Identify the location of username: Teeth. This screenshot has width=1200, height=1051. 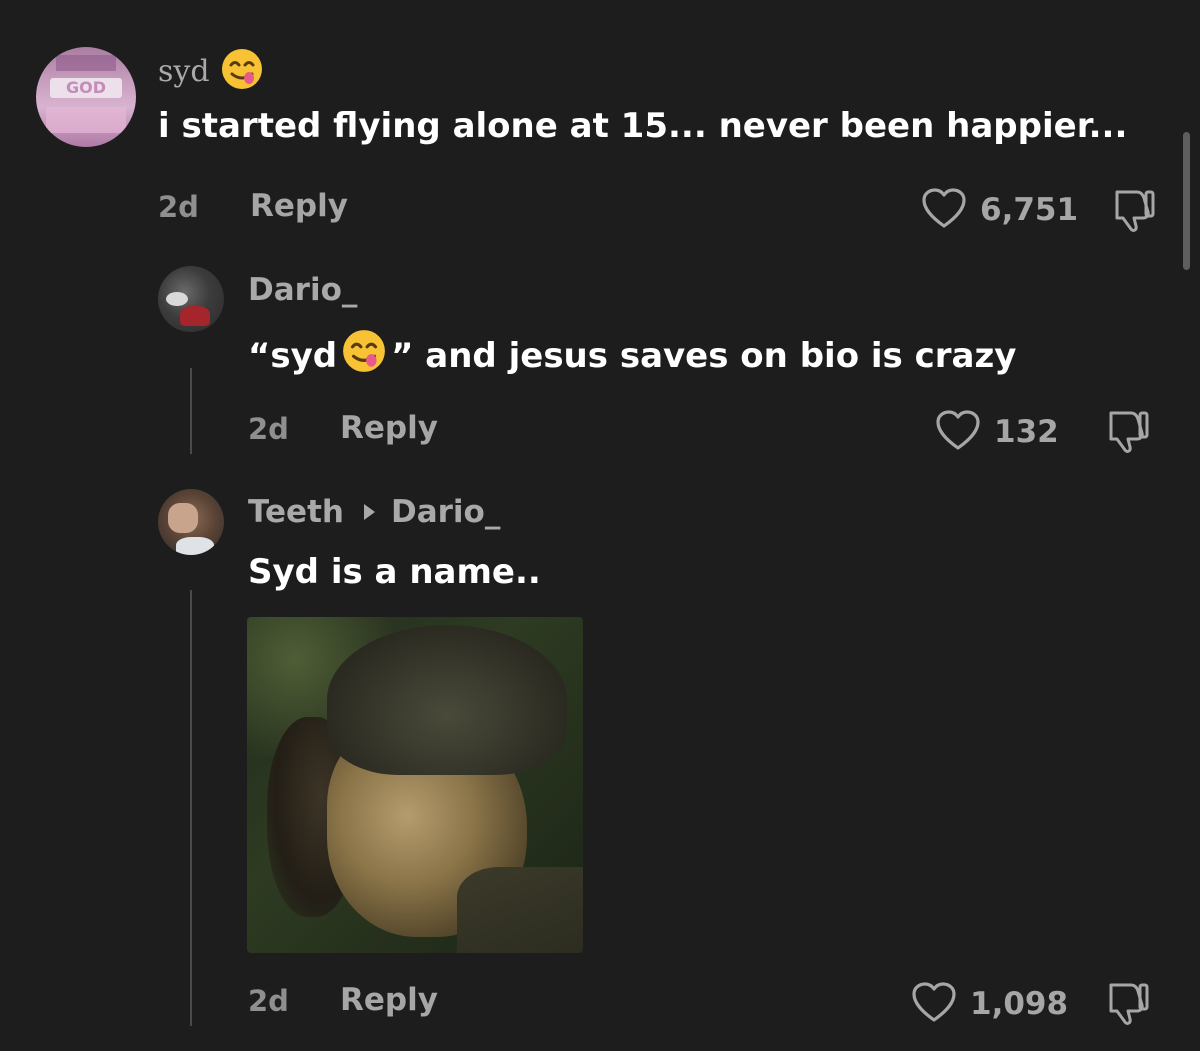
(296, 512).